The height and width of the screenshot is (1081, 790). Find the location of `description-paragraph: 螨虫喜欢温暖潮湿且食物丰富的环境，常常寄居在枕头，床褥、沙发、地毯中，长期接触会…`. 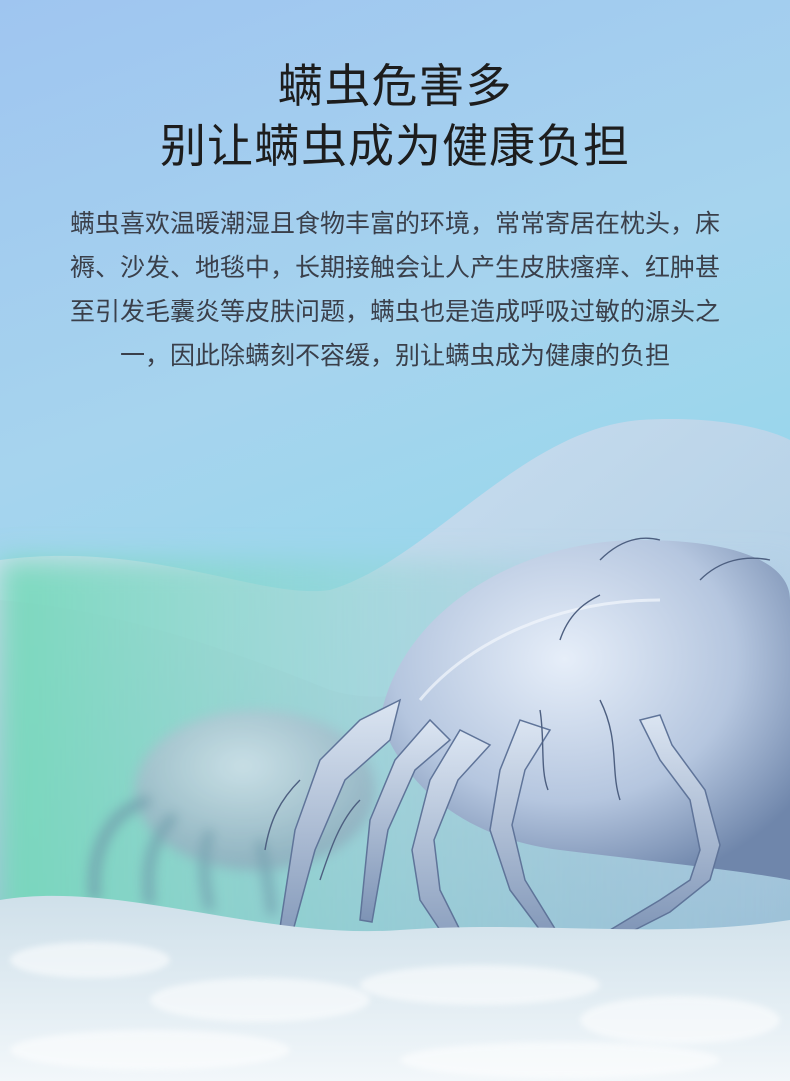

description-paragraph: 螨虫喜欢温暖潮湿且食物丰富的环境，常常寄居在枕头，床褥、沙发、地毯中，长期接触会… is located at coordinates (395, 289).